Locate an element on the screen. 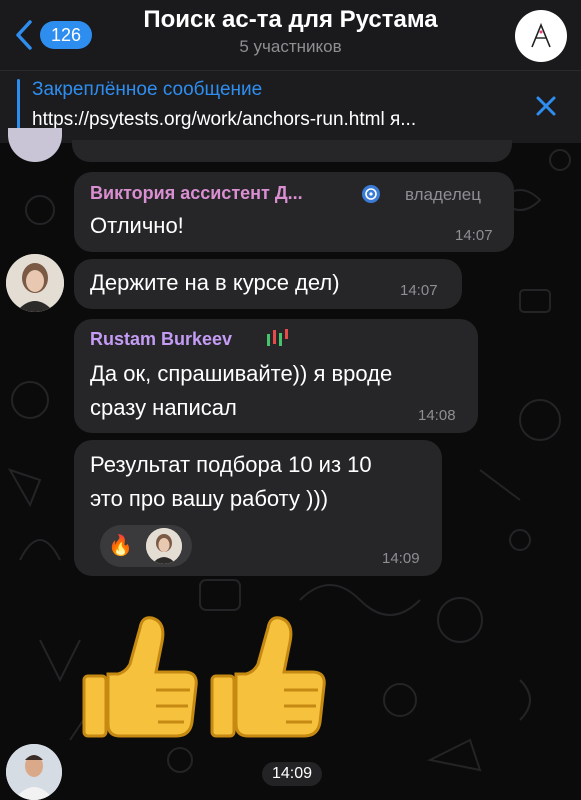 The image size is (581, 800). pinned-indicator is located at coordinates (18, 106).